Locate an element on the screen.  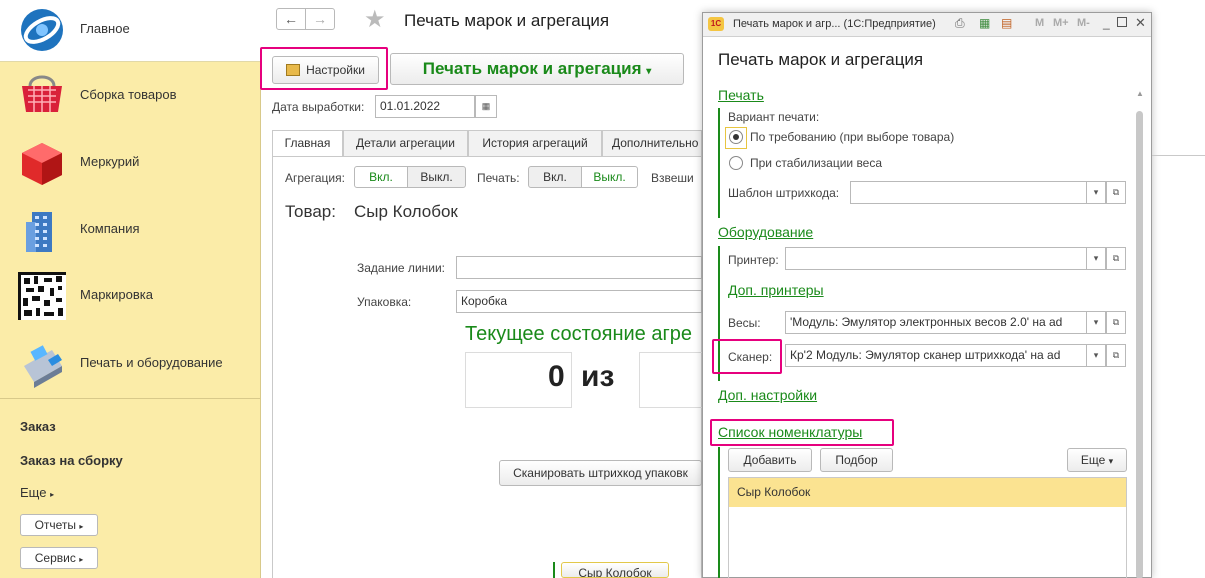
more-button: Еще ▾ is located at coordinates (1097, 460).